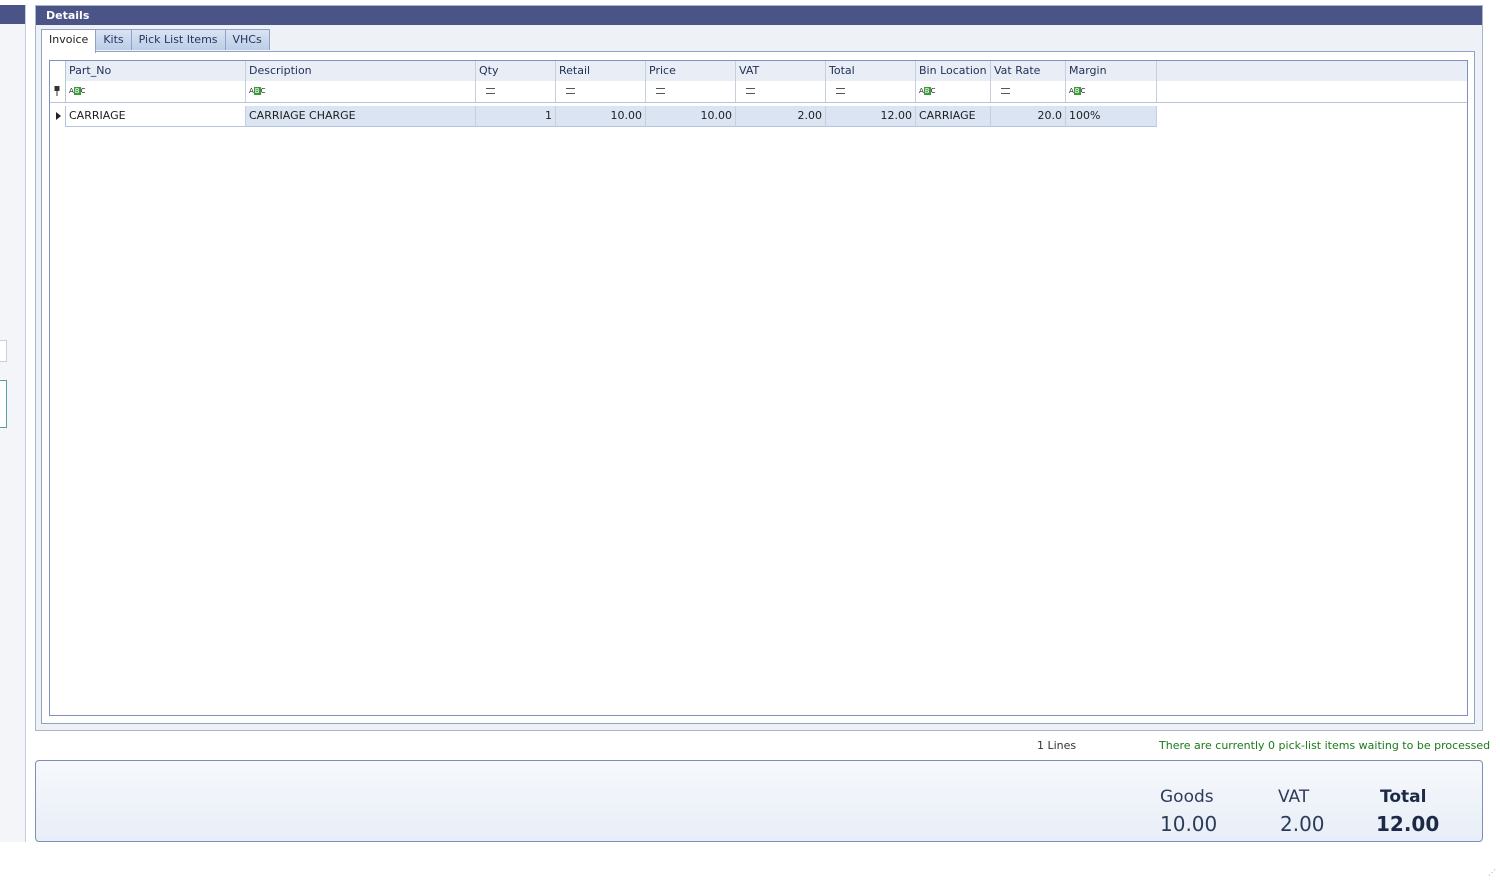  I want to click on column-header-qty: Qty, so click(516, 71).